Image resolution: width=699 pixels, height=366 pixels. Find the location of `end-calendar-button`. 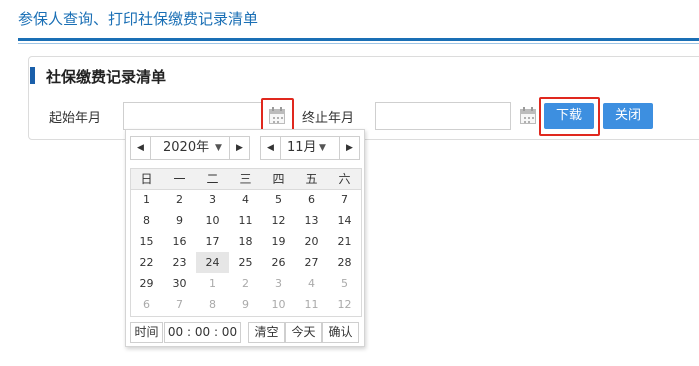

end-calendar-button is located at coordinates (528, 116).